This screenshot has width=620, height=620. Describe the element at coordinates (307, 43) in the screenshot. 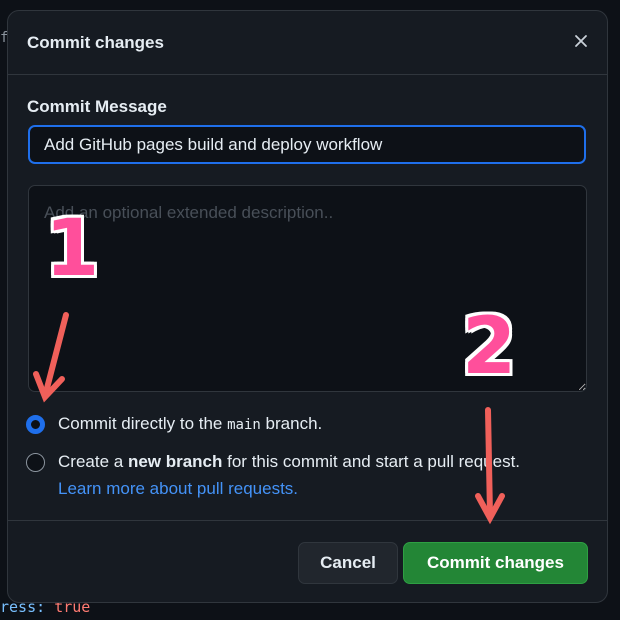

I see `dialog-header: Commit changes` at that location.